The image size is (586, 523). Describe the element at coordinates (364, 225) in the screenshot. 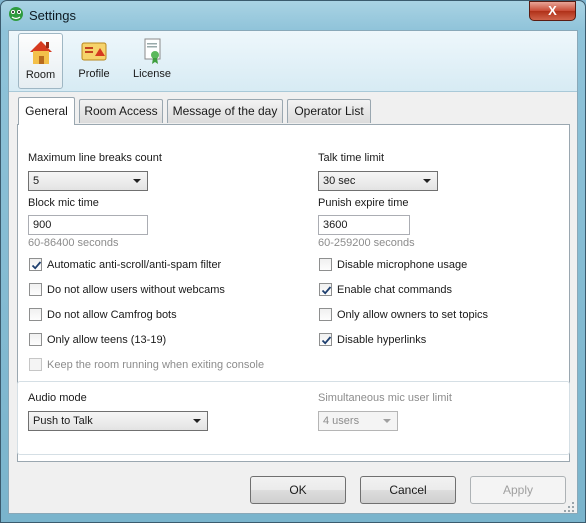

I see `punish-expire-time-input: 3600` at that location.